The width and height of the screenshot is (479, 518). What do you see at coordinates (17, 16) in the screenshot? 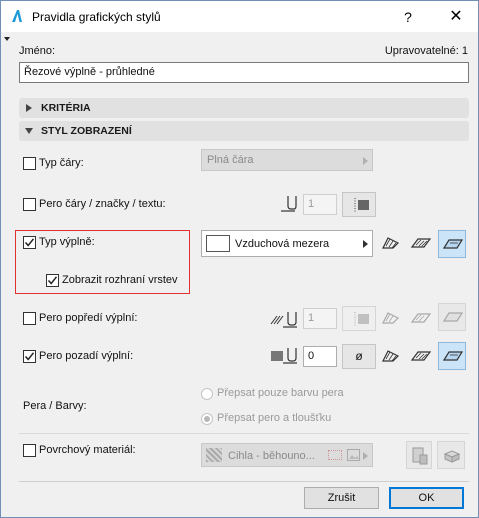
I see `archicad-app-icon` at bounding box center [17, 16].